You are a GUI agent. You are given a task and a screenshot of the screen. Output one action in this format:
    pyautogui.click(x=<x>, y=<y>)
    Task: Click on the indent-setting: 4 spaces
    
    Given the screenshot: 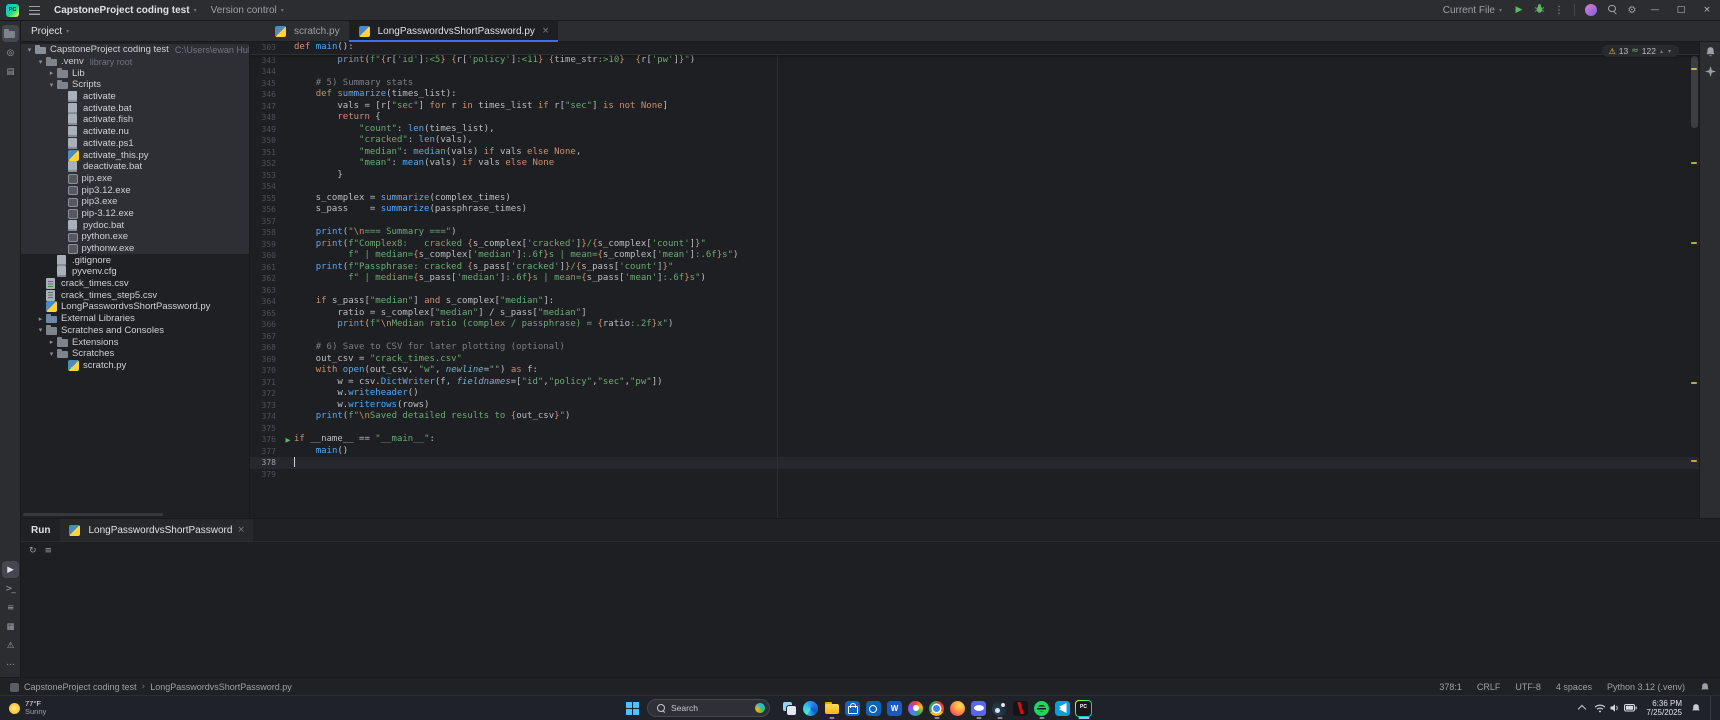 What is the action you would take?
    pyautogui.click(x=1574, y=687)
    